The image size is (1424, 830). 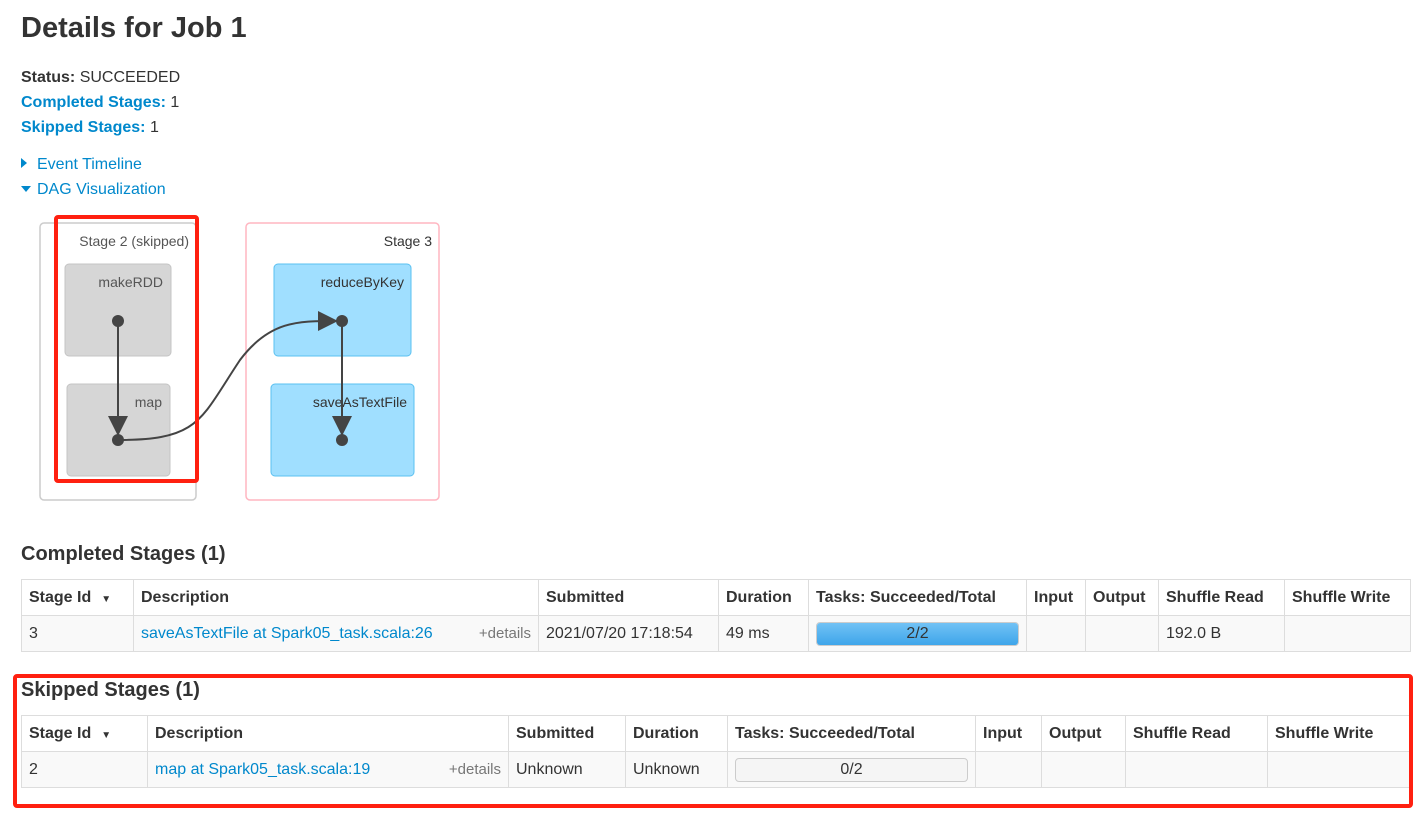 What do you see at coordinates (1122, 597) in the screenshot?
I see `col-output: Output` at bounding box center [1122, 597].